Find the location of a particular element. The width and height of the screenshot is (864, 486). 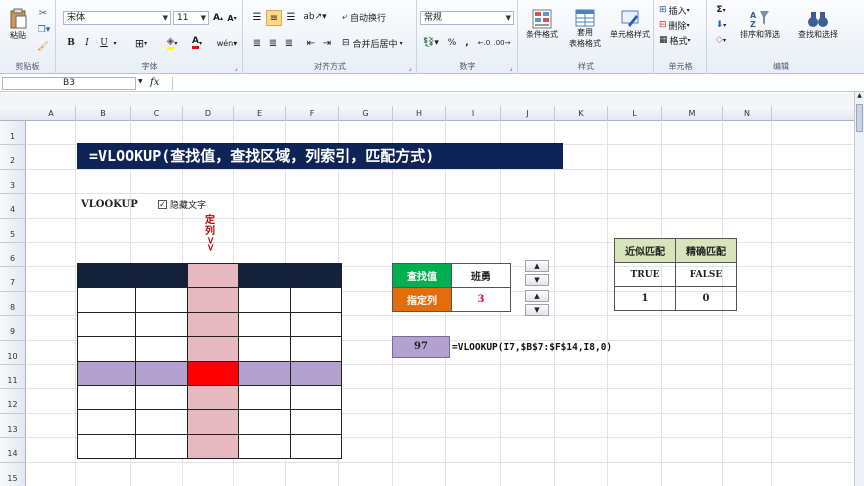

merge-center-button: ⊟ 合并后居中 ▾ is located at coordinates (378, 43).